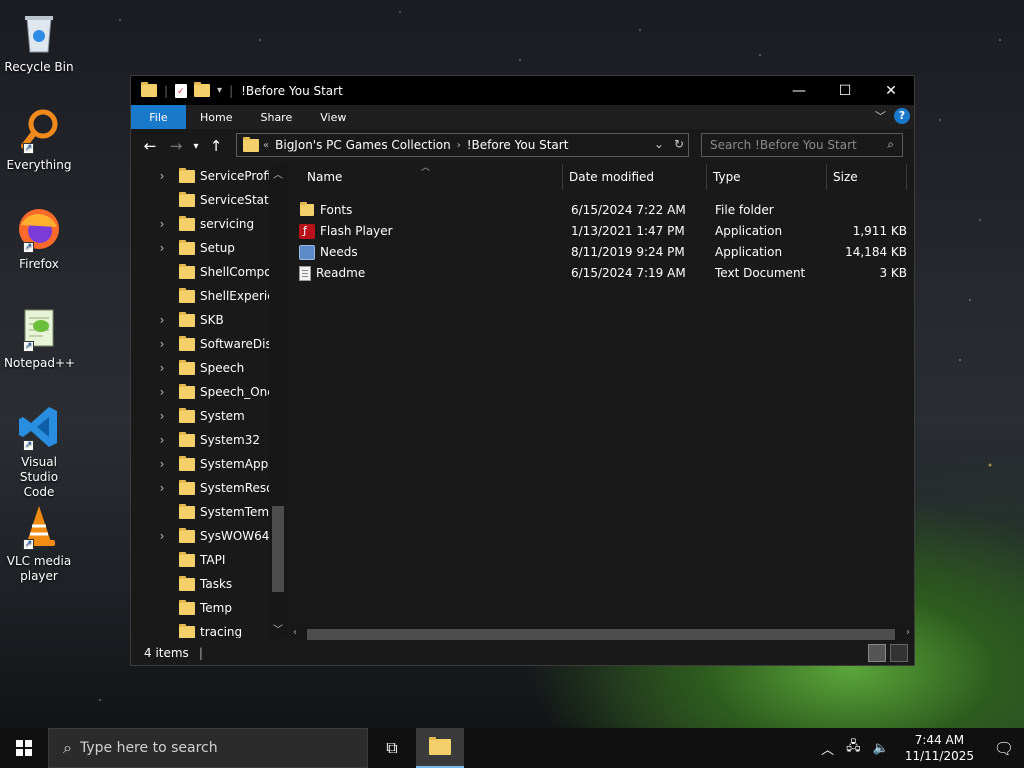  Describe the element at coordinates (440, 748) in the screenshot. I see `taskbar-file-explorer` at that location.